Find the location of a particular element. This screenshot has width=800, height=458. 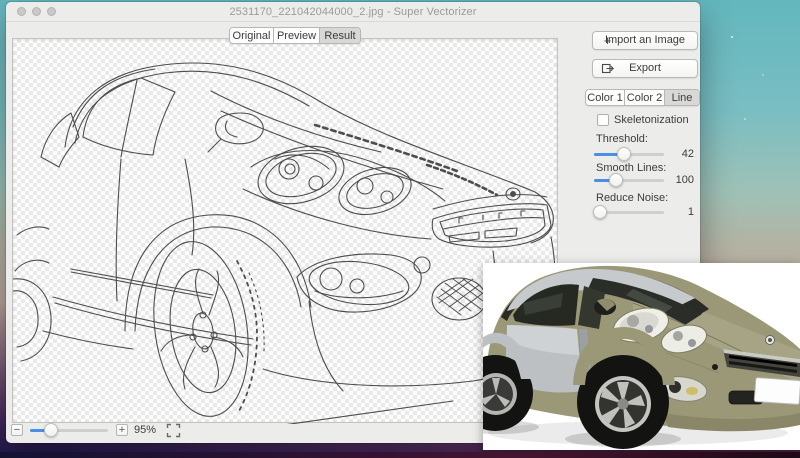

mode-tabs: Color 1 Color 2 Line is located at coordinates (642, 97).